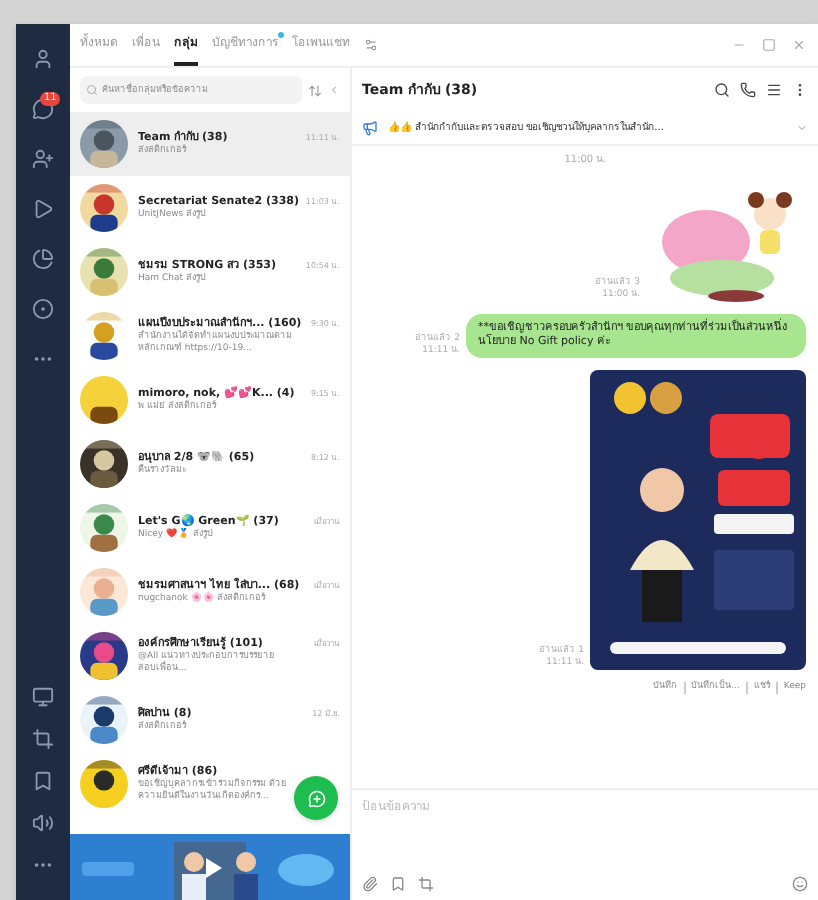  What do you see at coordinates (371, 45) in the screenshot?
I see `sliders-icon` at bounding box center [371, 45].